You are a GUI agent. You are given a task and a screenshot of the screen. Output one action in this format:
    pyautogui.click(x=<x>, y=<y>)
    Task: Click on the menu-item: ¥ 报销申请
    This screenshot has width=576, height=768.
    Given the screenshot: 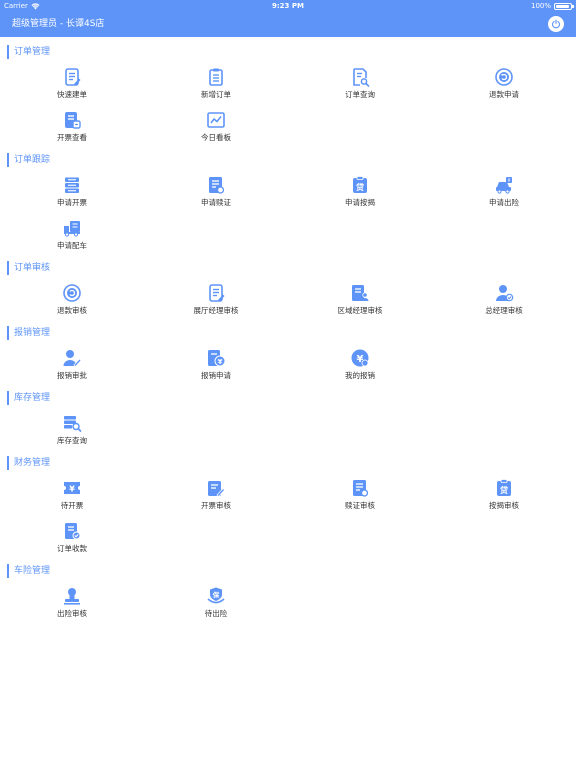 What is the action you would take?
    pyautogui.click(x=216, y=365)
    